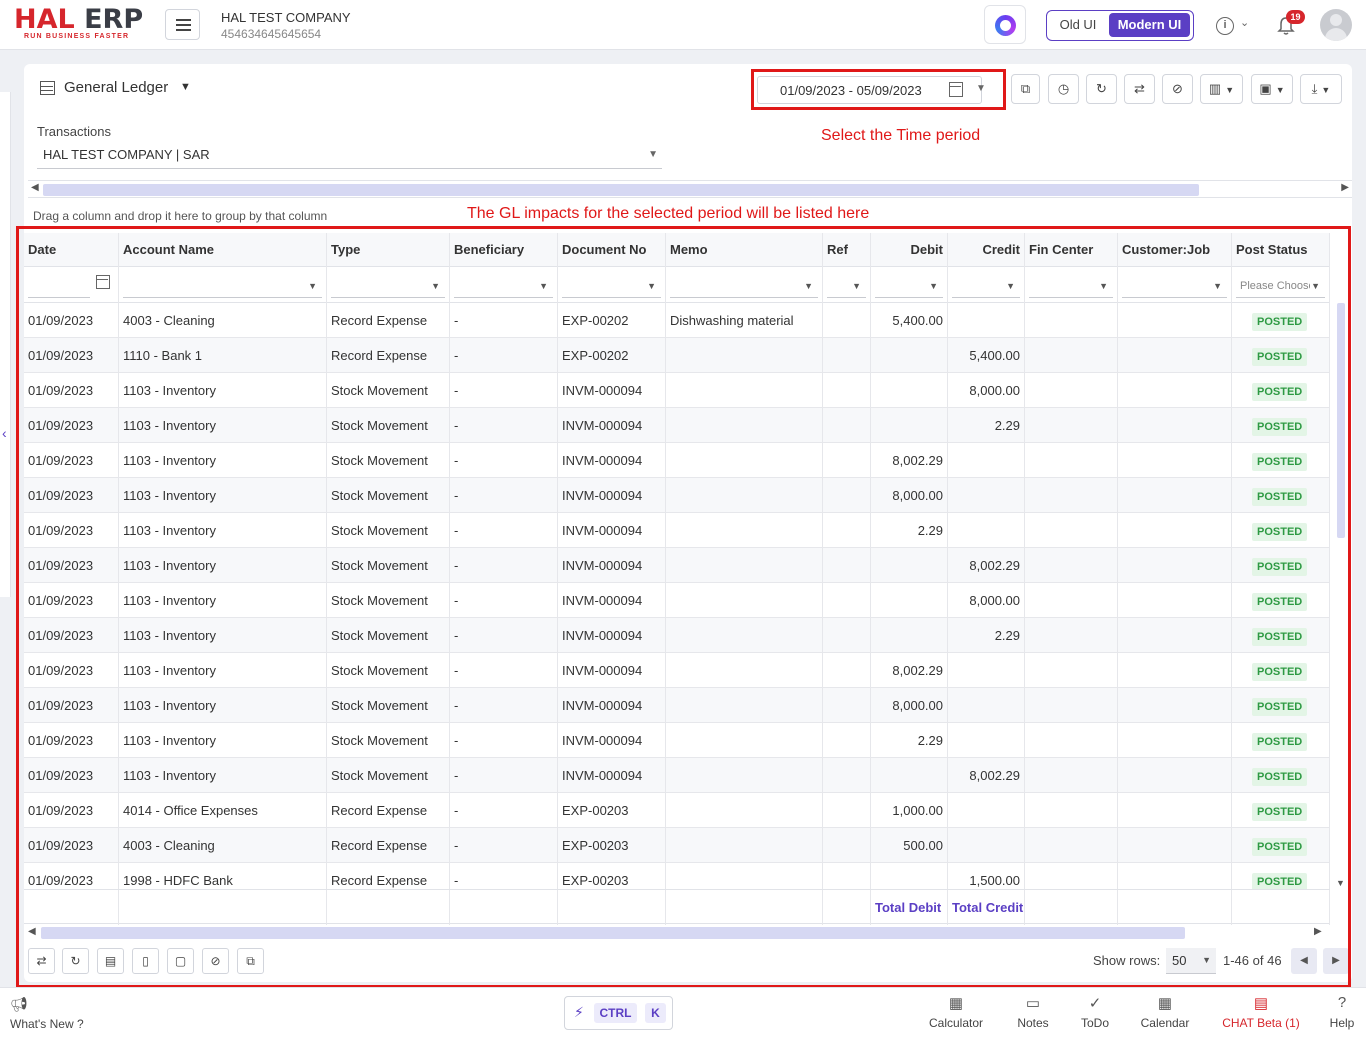 The height and width of the screenshot is (1039, 1366). I want to click on date-filter-input, so click(59, 285).